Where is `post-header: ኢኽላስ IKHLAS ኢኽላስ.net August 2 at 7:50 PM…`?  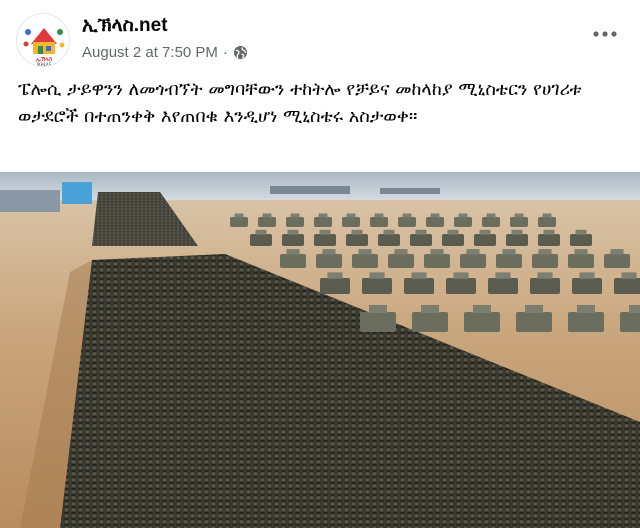
post-header: ኢኽላስ IKHLAS ኢኽላስ.net August 2 at 7:50 PM… is located at coordinates (320, 35).